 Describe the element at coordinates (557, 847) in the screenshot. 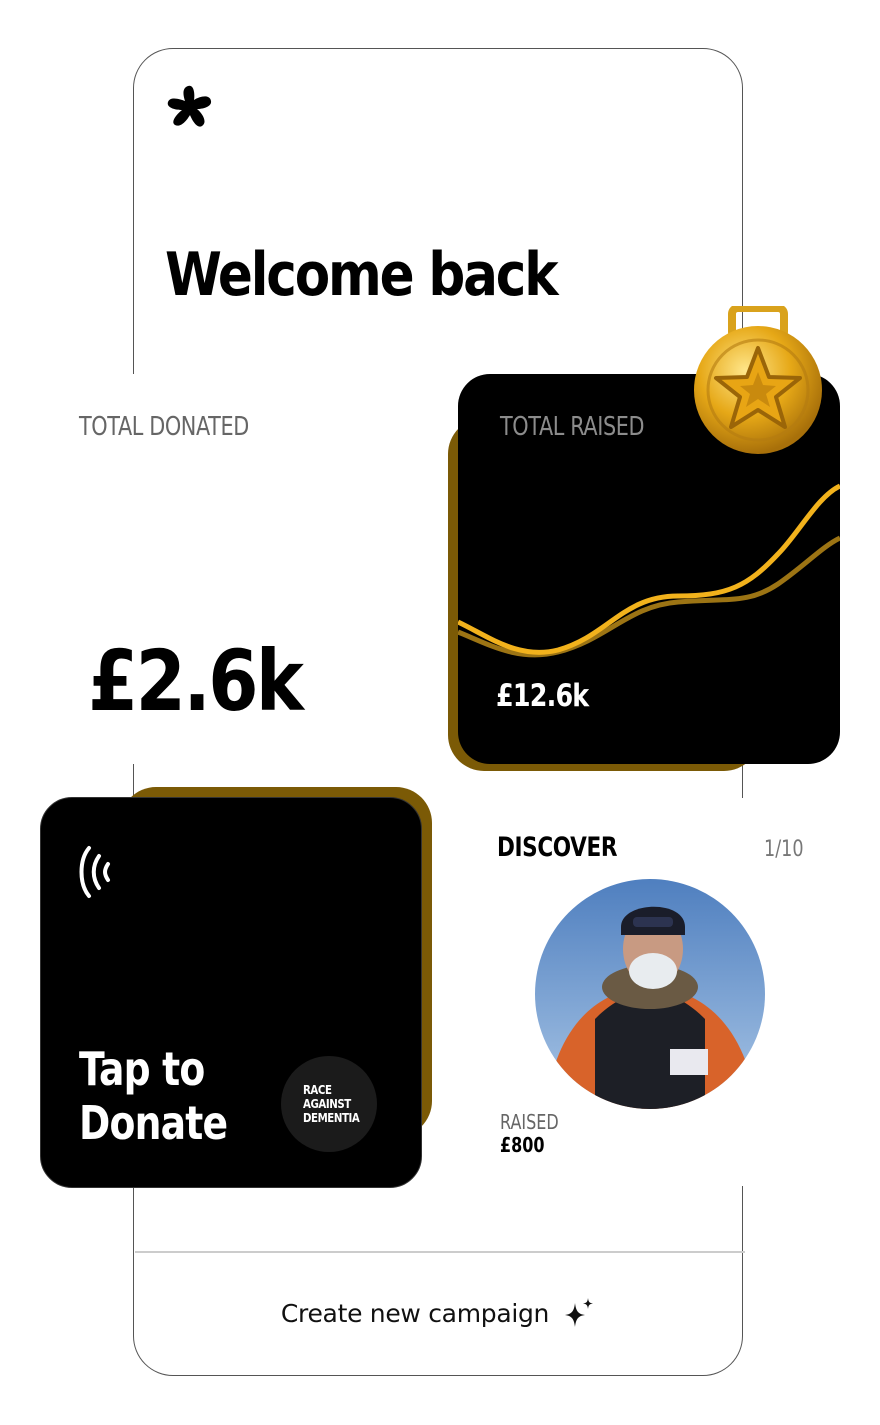

I see `discover-heading: DISCOVER` at that location.